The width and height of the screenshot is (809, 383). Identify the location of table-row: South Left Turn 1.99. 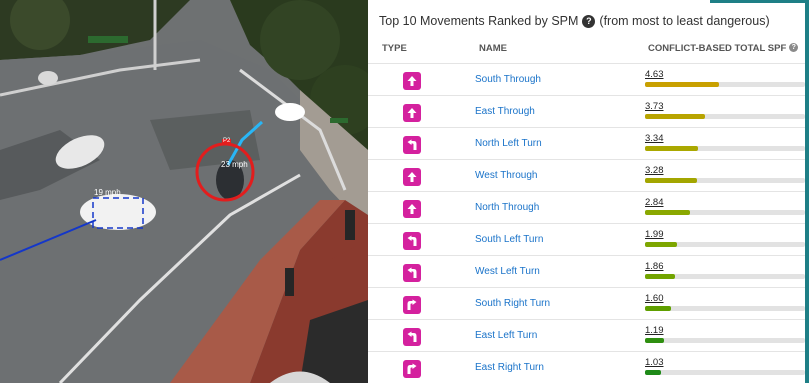
(586, 239).